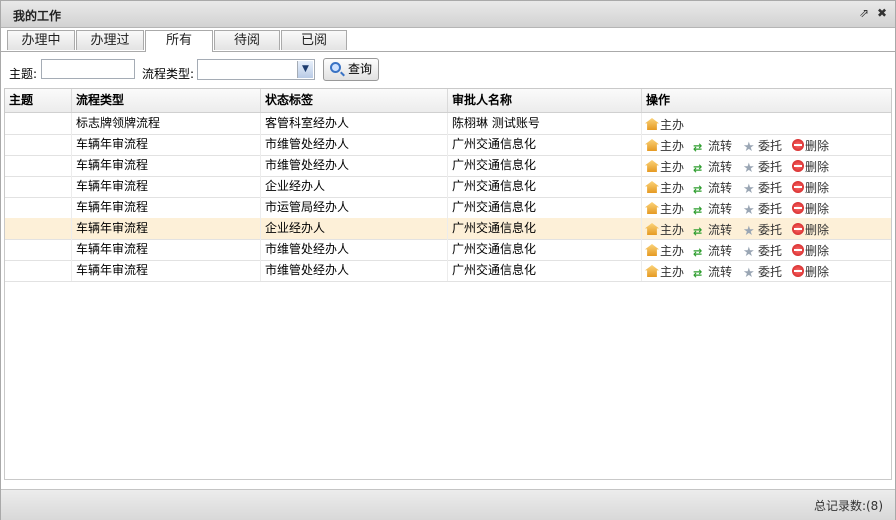 The width and height of the screenshot is (896, 520). Describe the element at coordinates (848, 506) in the screenshot. I see `total-count: 总记录数:(8)` at that location.